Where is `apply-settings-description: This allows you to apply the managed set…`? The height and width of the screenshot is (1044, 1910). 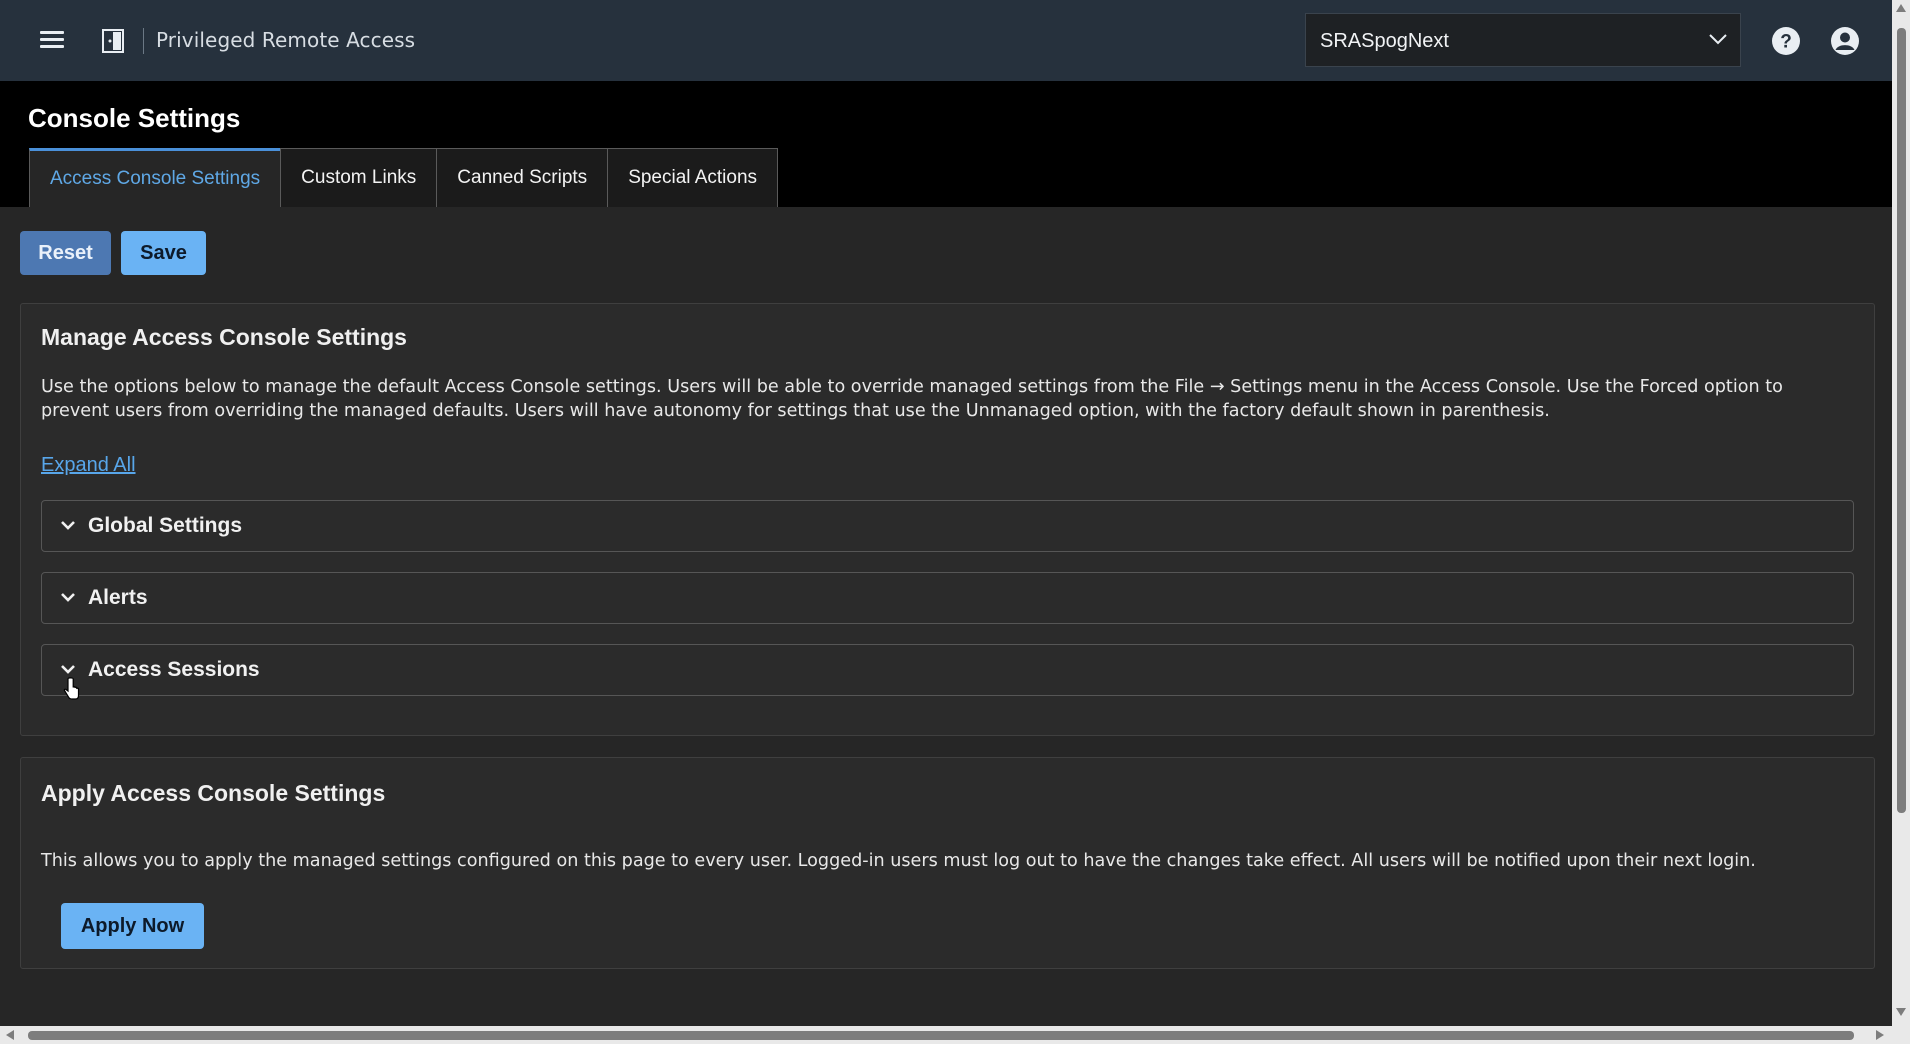
apply-settings-description: This allows you to apply the managed set… is located at coordinates (898, 861).